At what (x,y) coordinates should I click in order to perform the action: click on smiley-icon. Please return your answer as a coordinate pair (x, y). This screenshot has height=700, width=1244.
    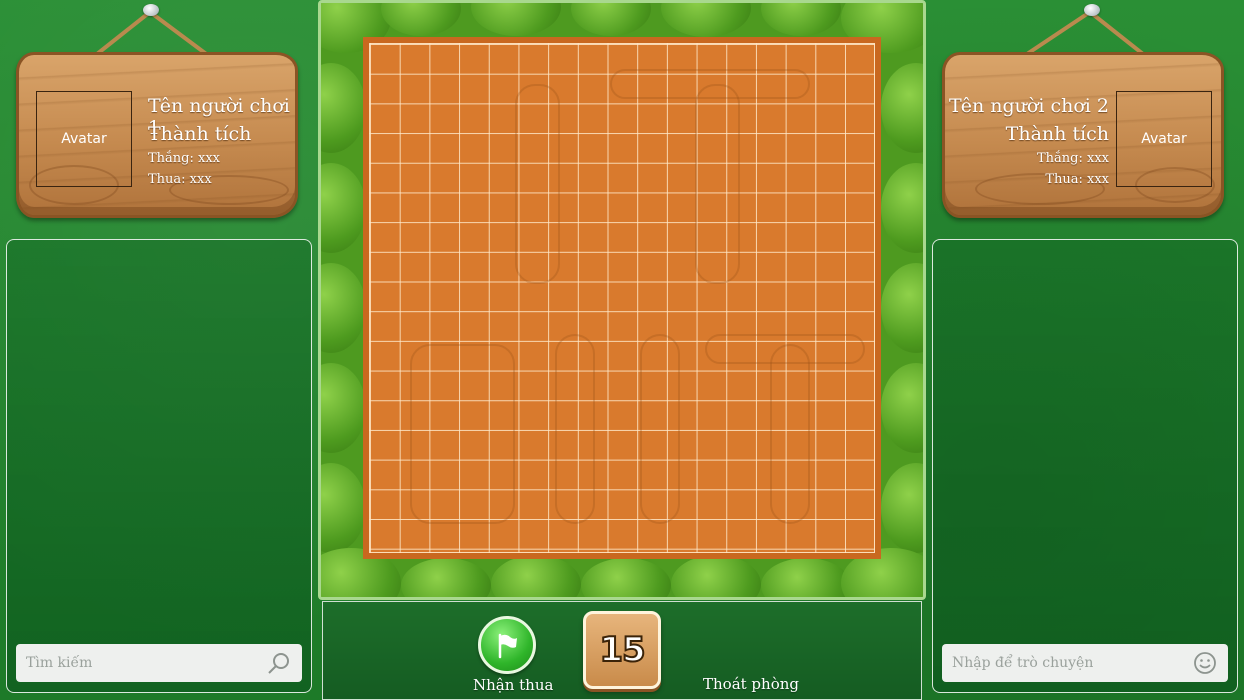
    Looking at the image, I should click on (1205, 663).